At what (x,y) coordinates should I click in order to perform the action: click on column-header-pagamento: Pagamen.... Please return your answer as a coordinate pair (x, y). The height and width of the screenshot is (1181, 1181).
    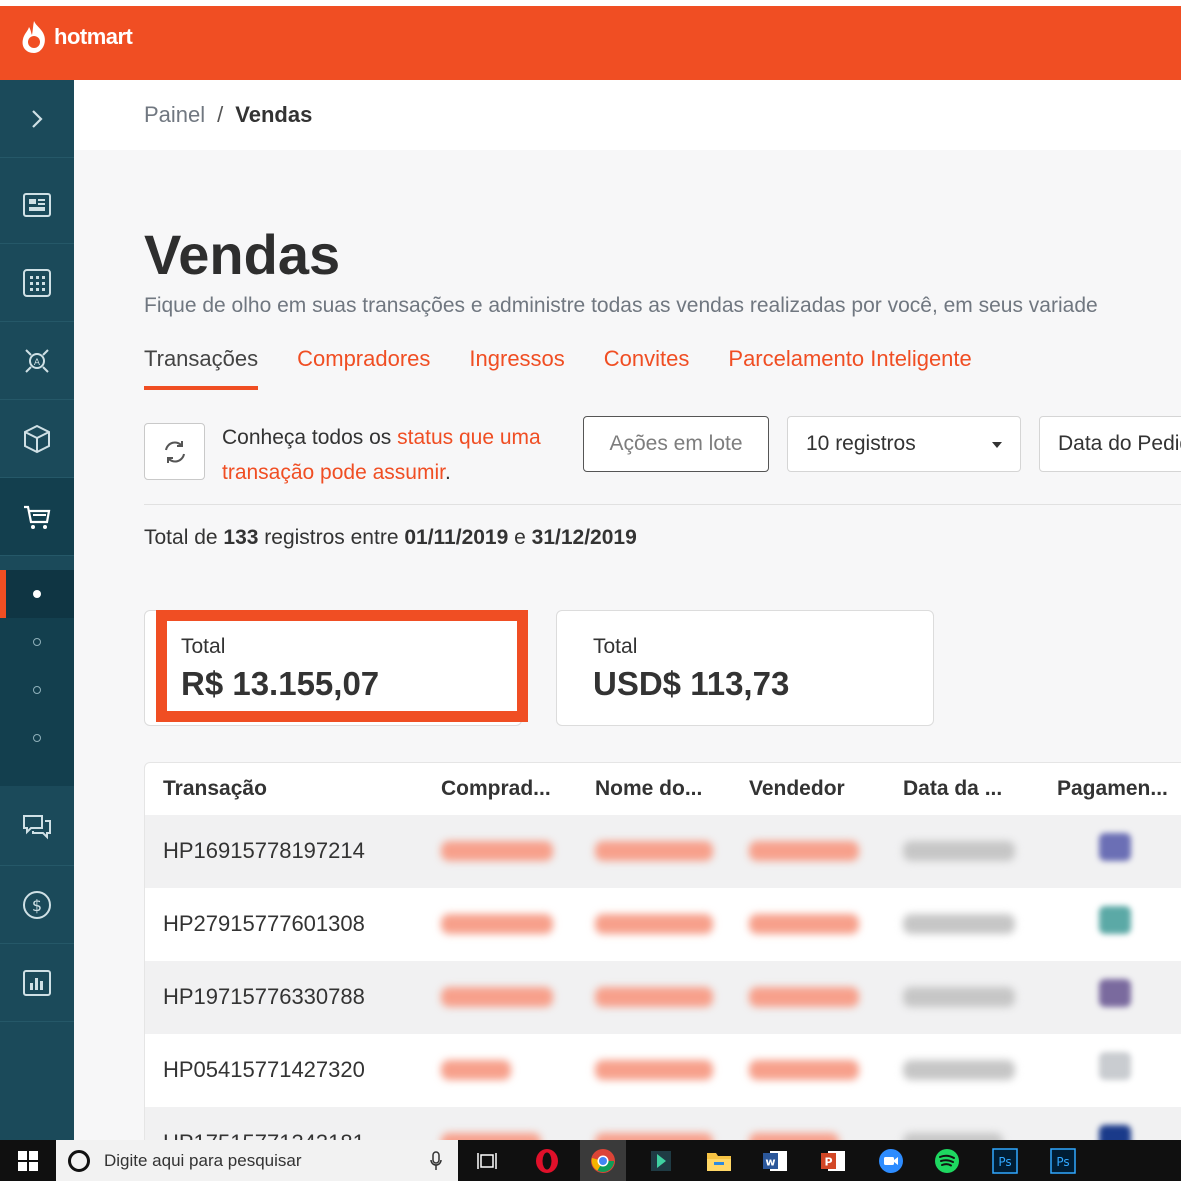
    Looking at the image, I should click on (1112, 789).